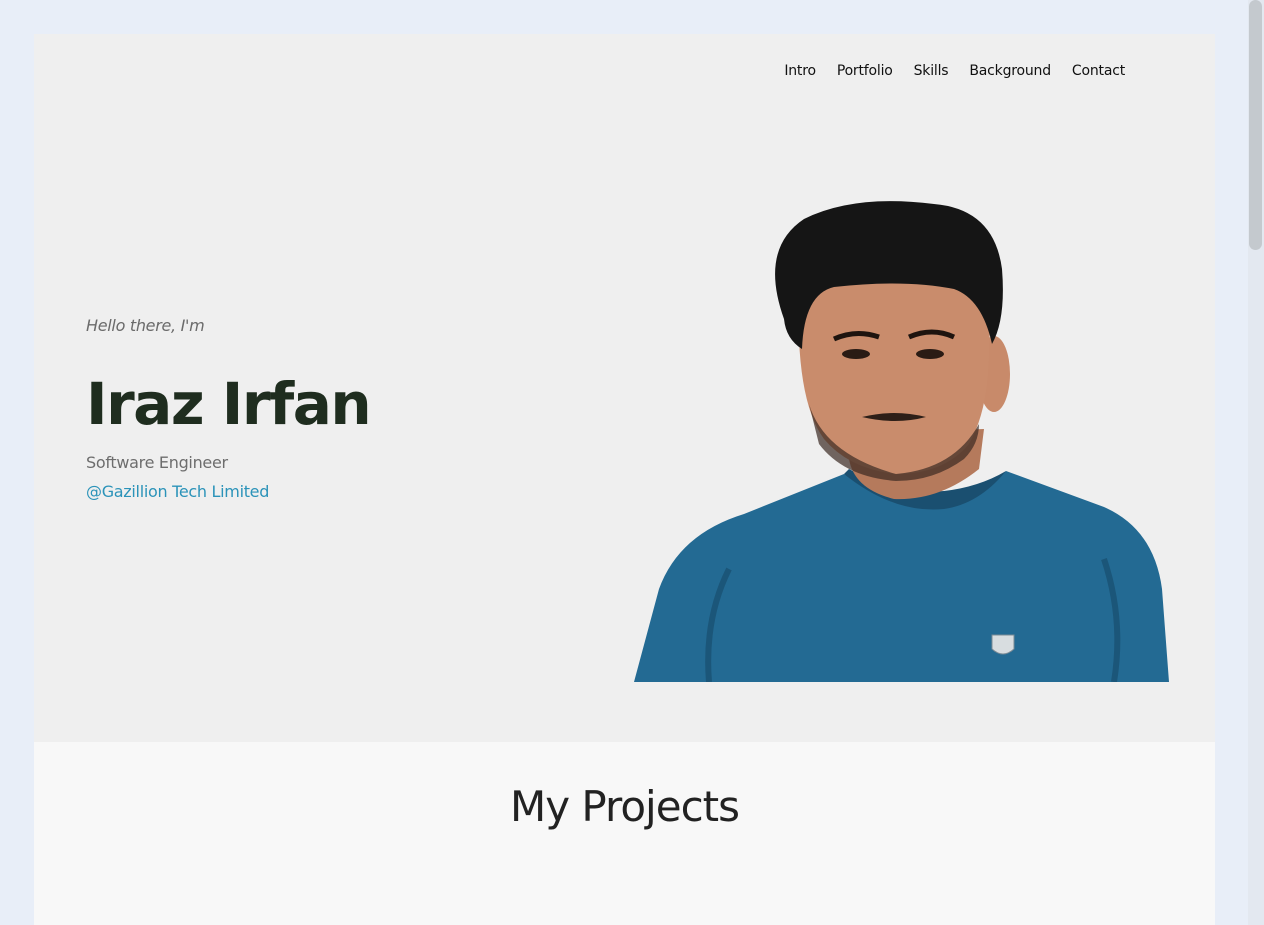  Describe the element at coordinates (1098, 71) in the screenshot. I see `nav-contact: Contact` at that location.